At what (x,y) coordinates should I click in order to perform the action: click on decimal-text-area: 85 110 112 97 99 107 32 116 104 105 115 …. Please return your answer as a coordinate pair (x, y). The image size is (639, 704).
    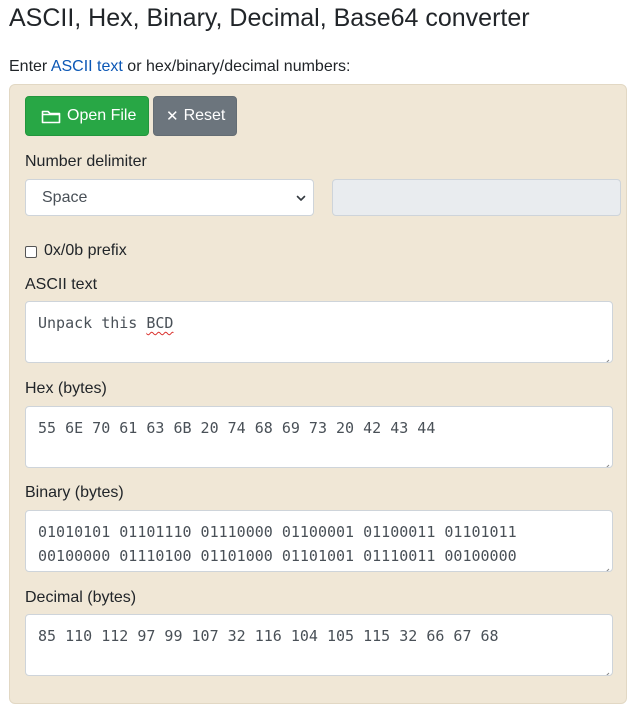
    Looking at the image, I should click on (319, 645).